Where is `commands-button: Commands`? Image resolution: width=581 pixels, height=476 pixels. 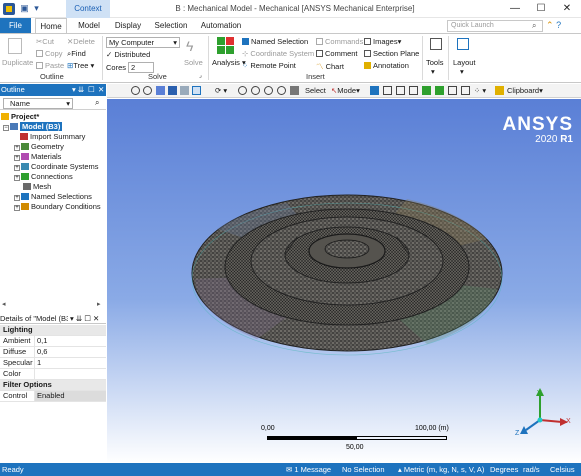 commands-button: Commands is located at coordinates (339, 41).